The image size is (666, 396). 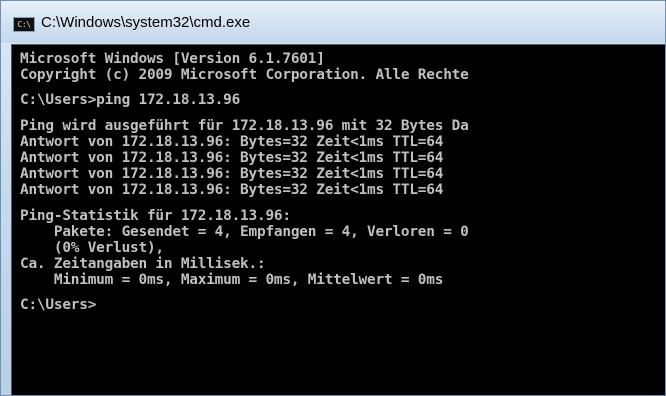 What do you see at coordinates (24, 24) in the screenshot?
I see `cmd-app-icon: C:\` at bounding box center [24, 24].